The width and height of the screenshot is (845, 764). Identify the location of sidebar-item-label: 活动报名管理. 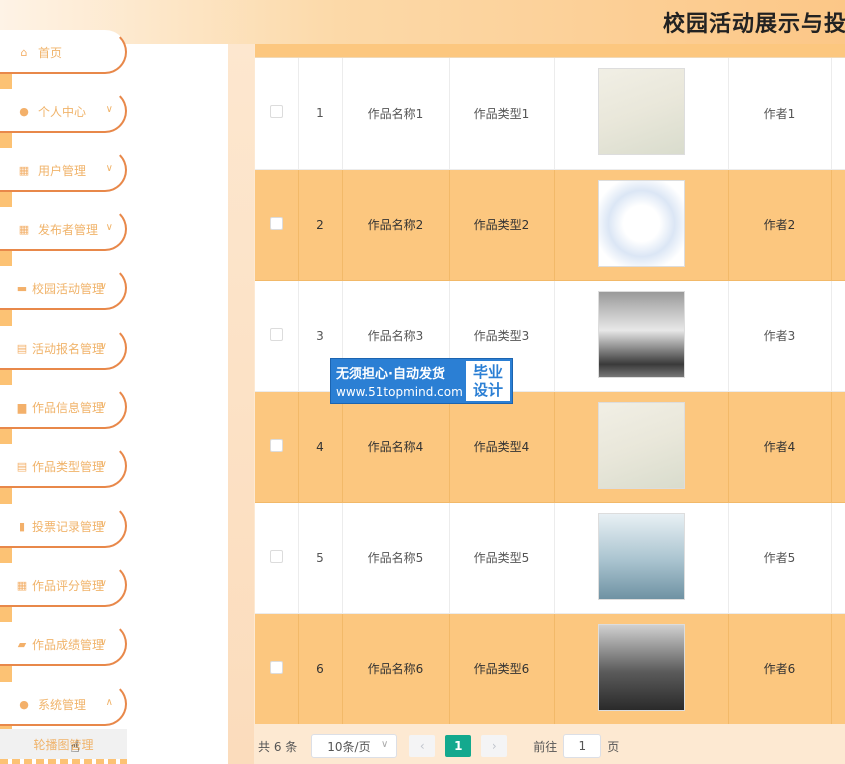
(68, 348).